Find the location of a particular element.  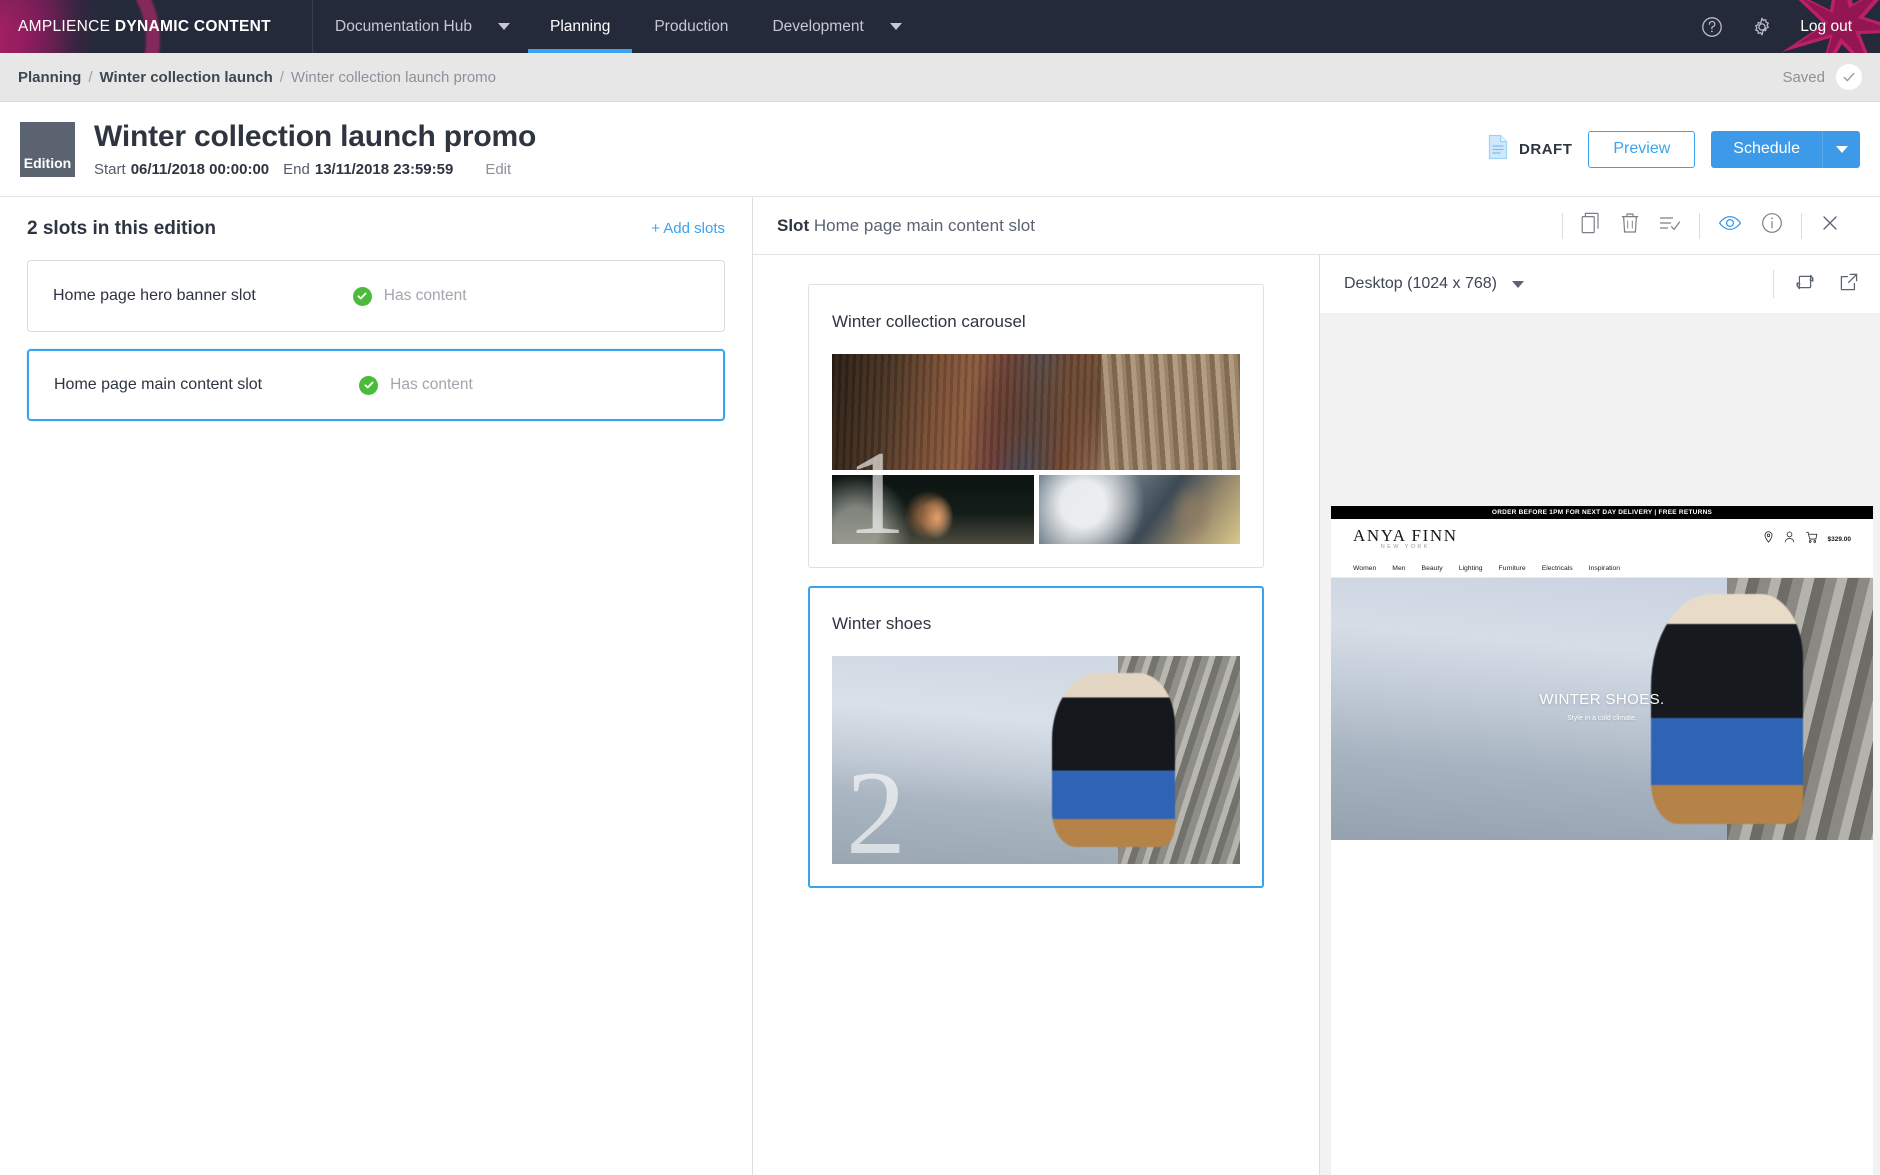

brand-bold: DYNAMIC CONTENT is located at coordinates (192, 26).